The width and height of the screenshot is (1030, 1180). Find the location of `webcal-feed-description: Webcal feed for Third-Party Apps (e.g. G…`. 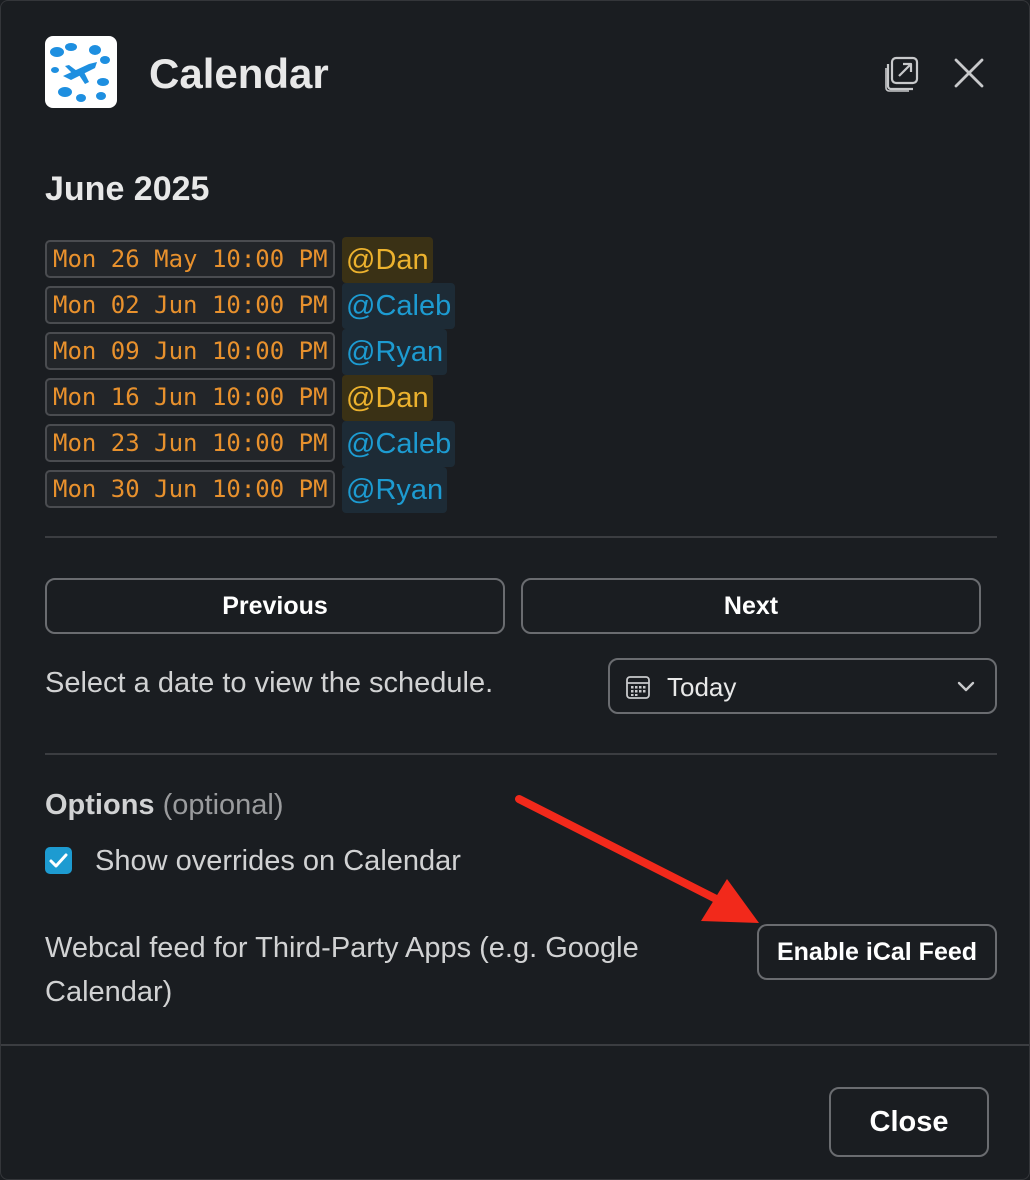

webcal-feed-description: Webcal feed for Third-Party Apps (e.g. G… is located at coordinates (342, 970).